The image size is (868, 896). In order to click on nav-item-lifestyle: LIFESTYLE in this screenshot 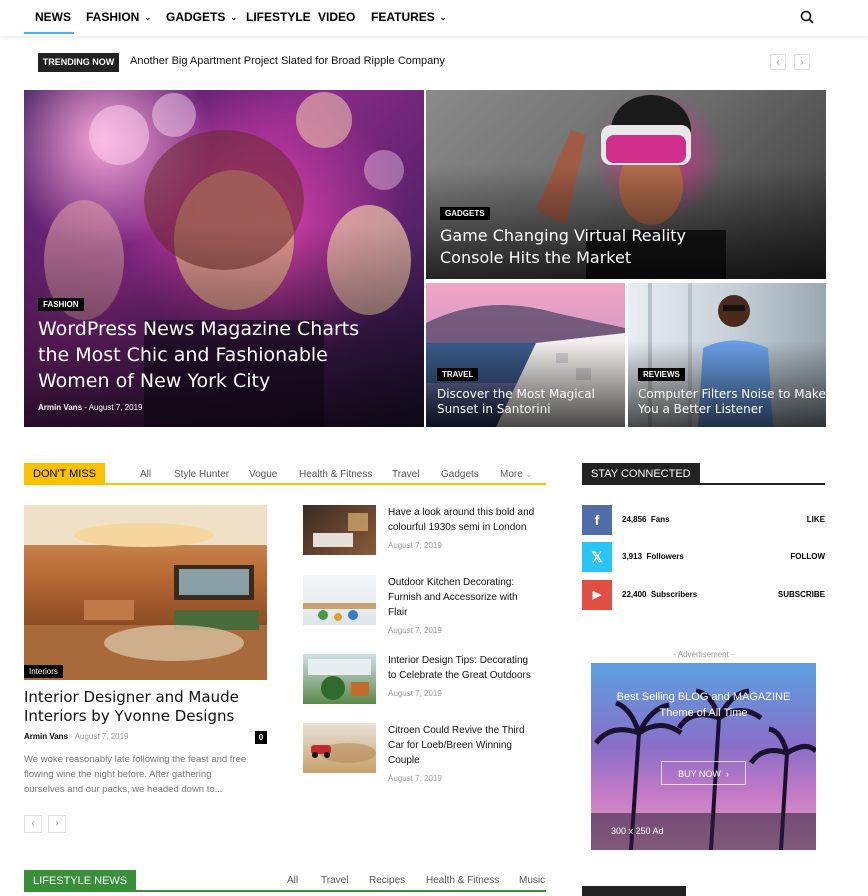, I will do `click(278, 17)`.